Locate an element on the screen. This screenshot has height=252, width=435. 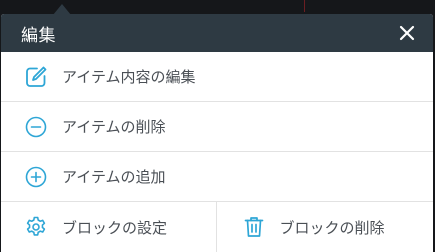
plus-circle-icon is located at coordinates (36, 177).